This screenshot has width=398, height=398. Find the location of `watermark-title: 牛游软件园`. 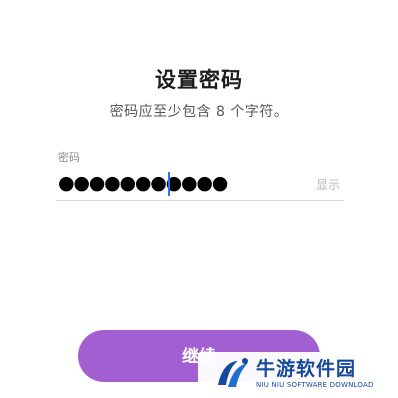

watermark-title: 牛游软件园 is located at coordinates (306, 369).